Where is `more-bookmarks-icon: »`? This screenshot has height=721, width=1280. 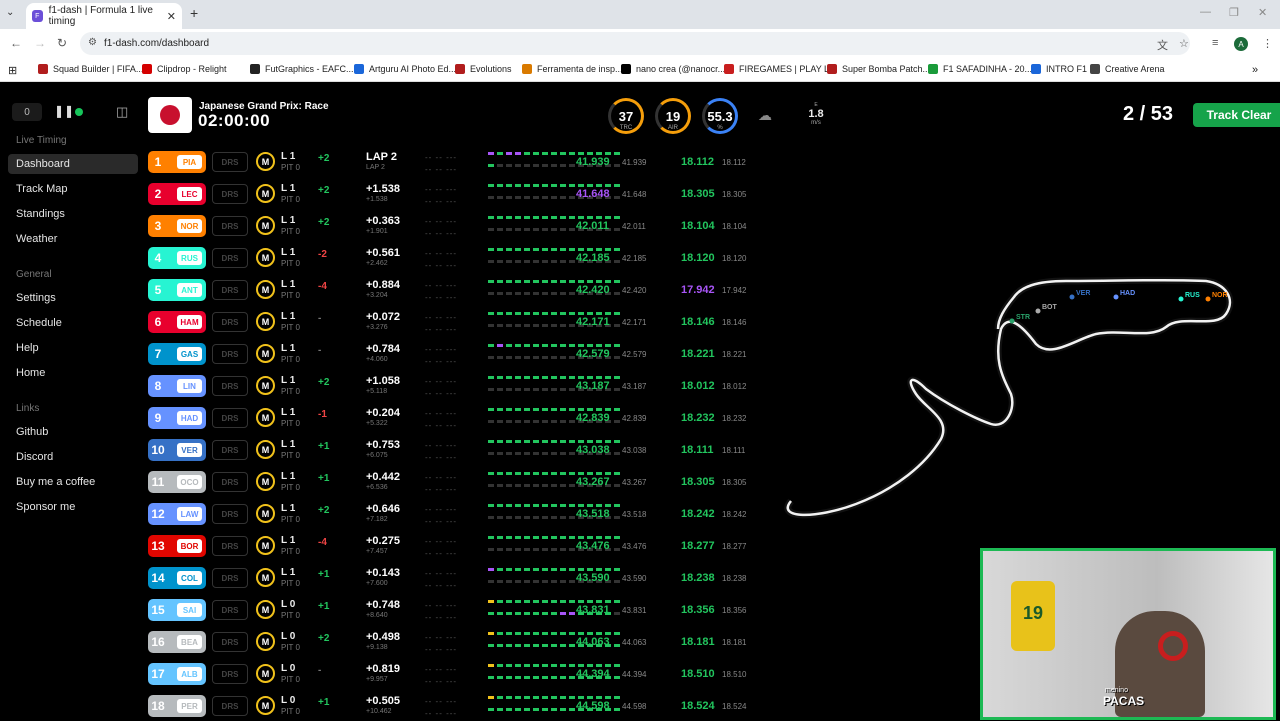
more-bookmarks-icon: » is located at coordinates (1255, 70).